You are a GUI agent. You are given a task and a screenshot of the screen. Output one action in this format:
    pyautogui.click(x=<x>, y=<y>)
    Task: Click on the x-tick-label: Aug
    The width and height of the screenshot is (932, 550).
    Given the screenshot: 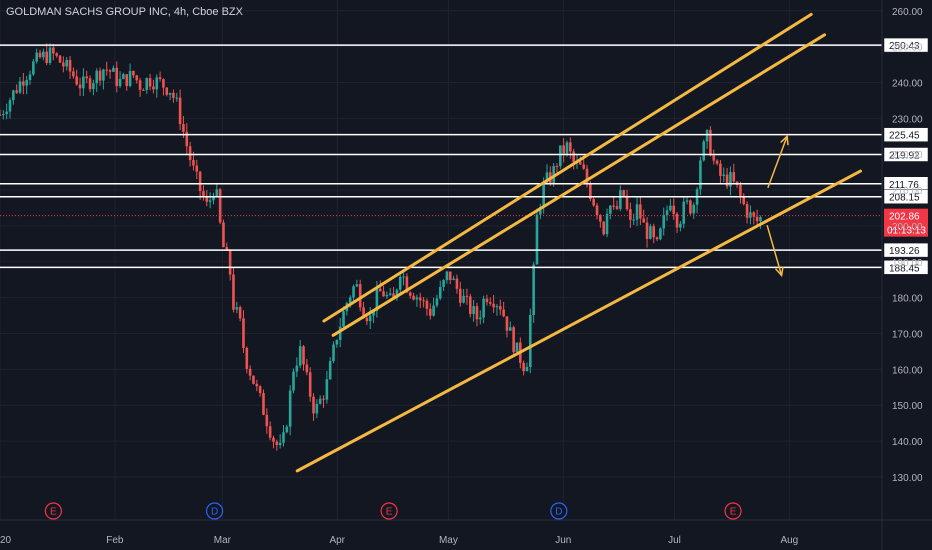 What is the action you would take?
    pyautogui.click(x=789, y=540)
    